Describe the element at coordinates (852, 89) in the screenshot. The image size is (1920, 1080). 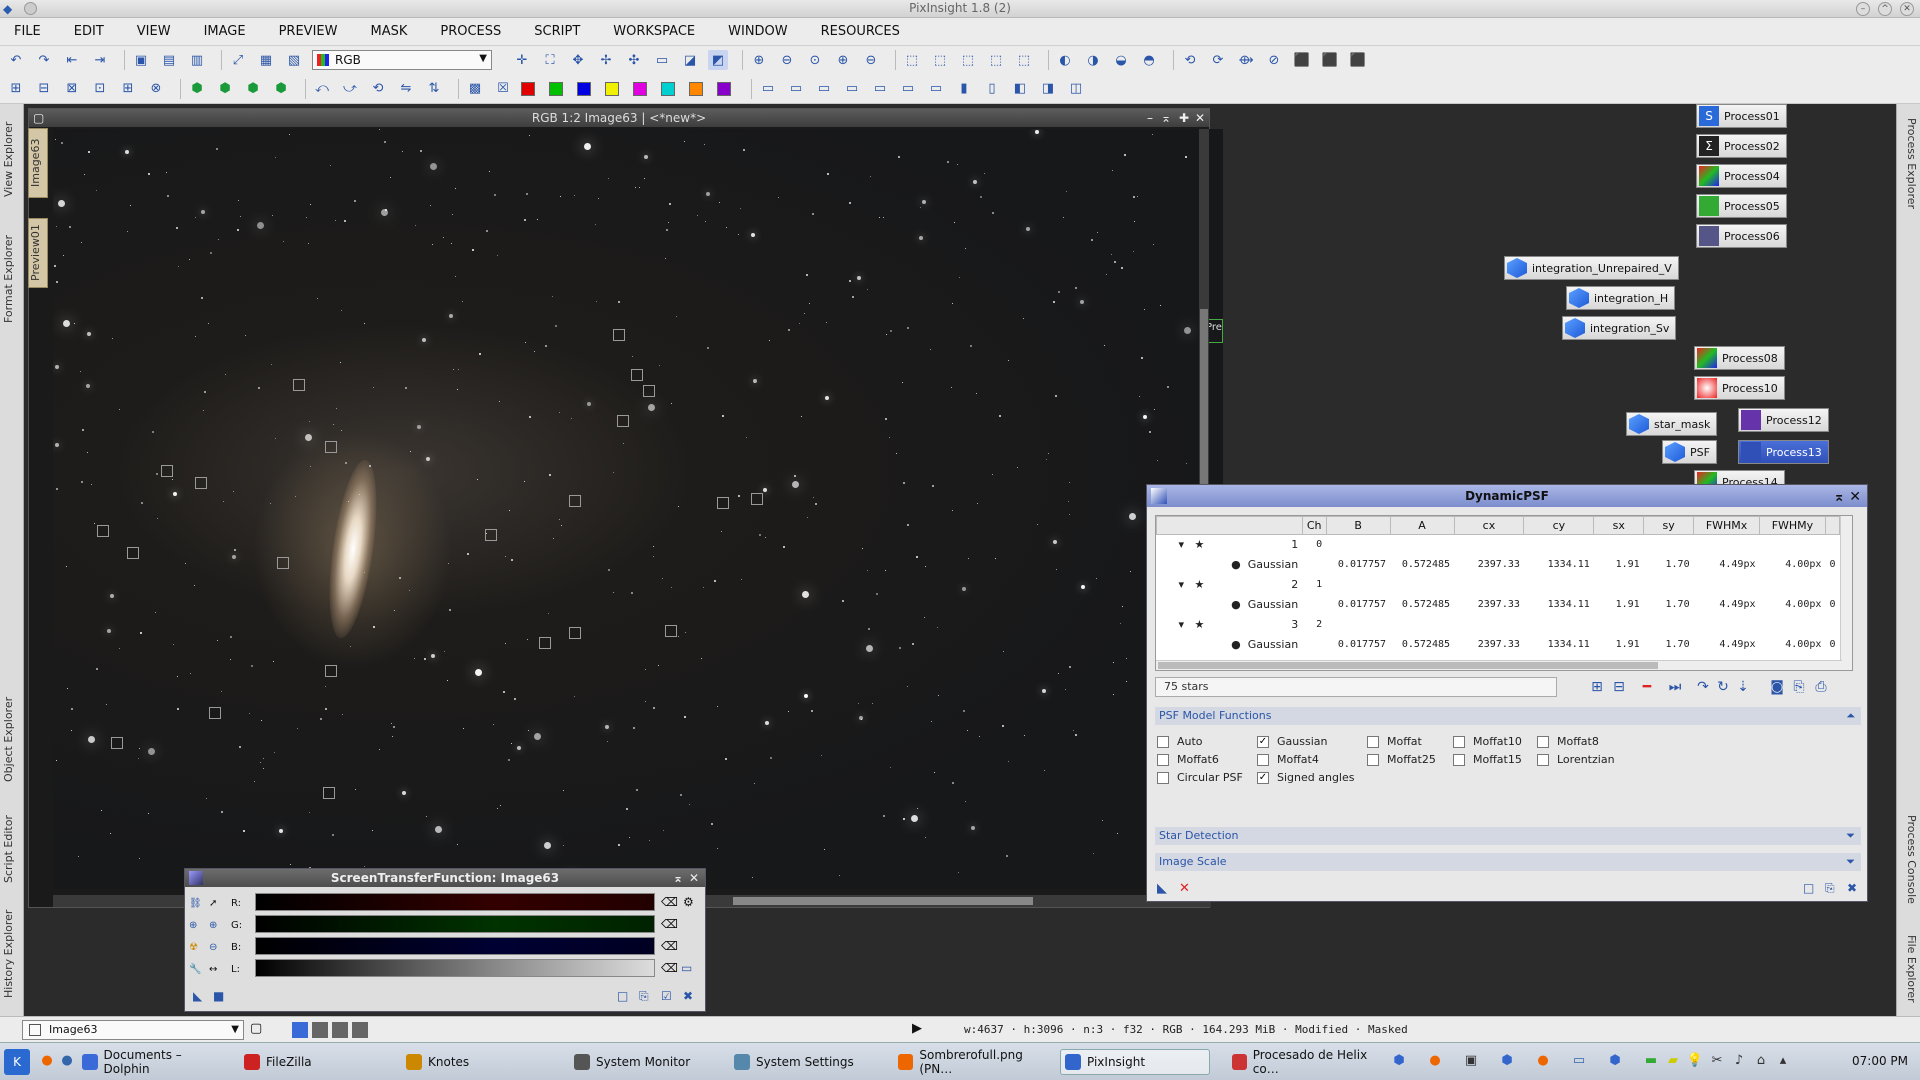
I see `screen-close-icon: ▭` at that location.